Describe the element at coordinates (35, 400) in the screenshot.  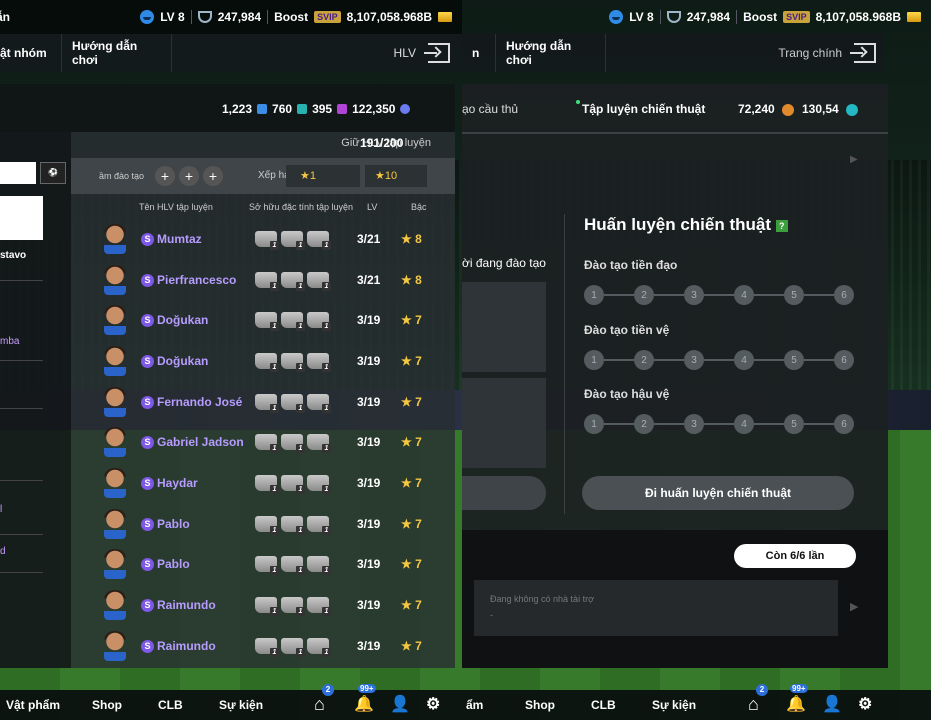
I see `side-list: ⚽ stavo mba l d` at that location.